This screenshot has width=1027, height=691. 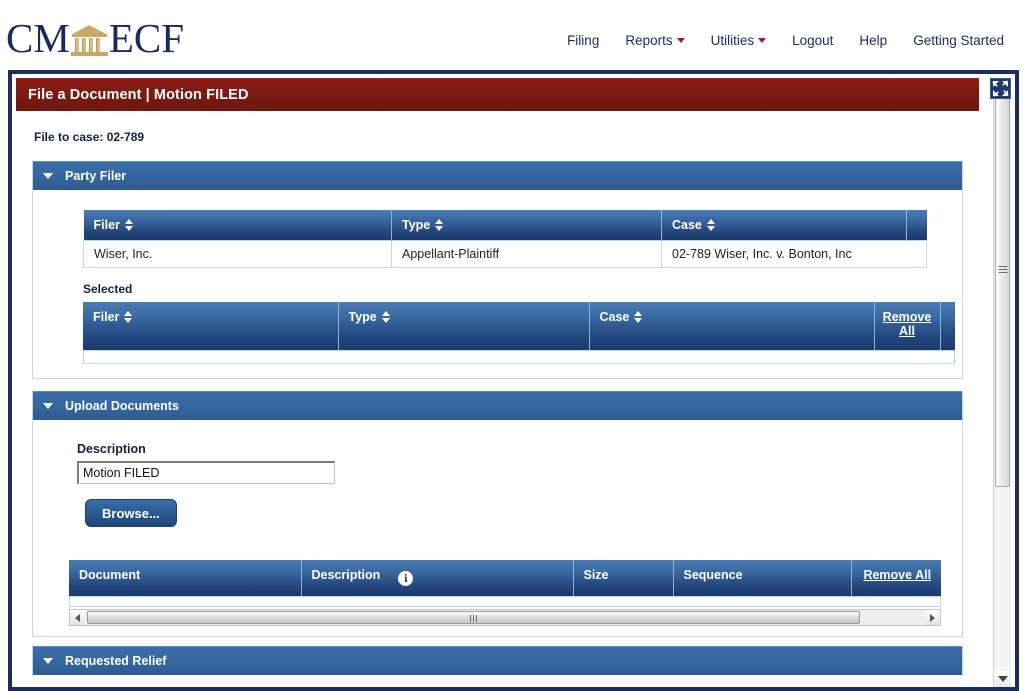 What do you see at coordinates (519, 449) in the screenshot?
I see `description-field-label: Description` at bounding box center [519, 449].